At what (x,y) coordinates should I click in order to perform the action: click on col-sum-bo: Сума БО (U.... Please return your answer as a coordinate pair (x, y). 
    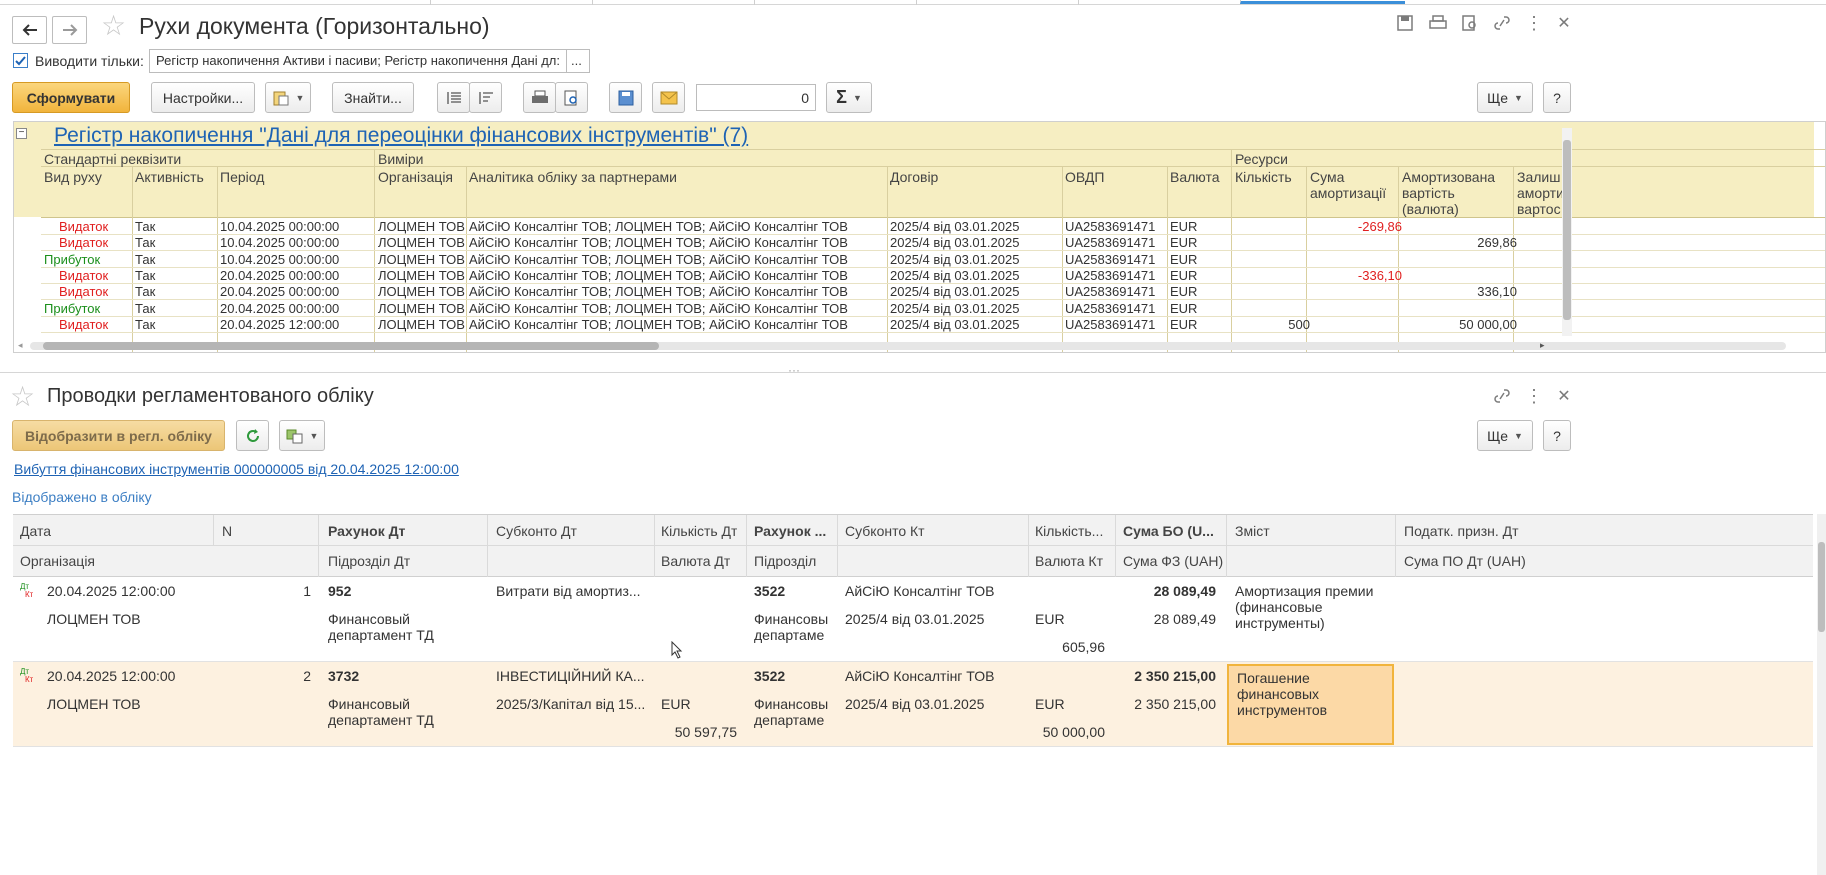
    Looking at the image, I should click on (1173, 531).